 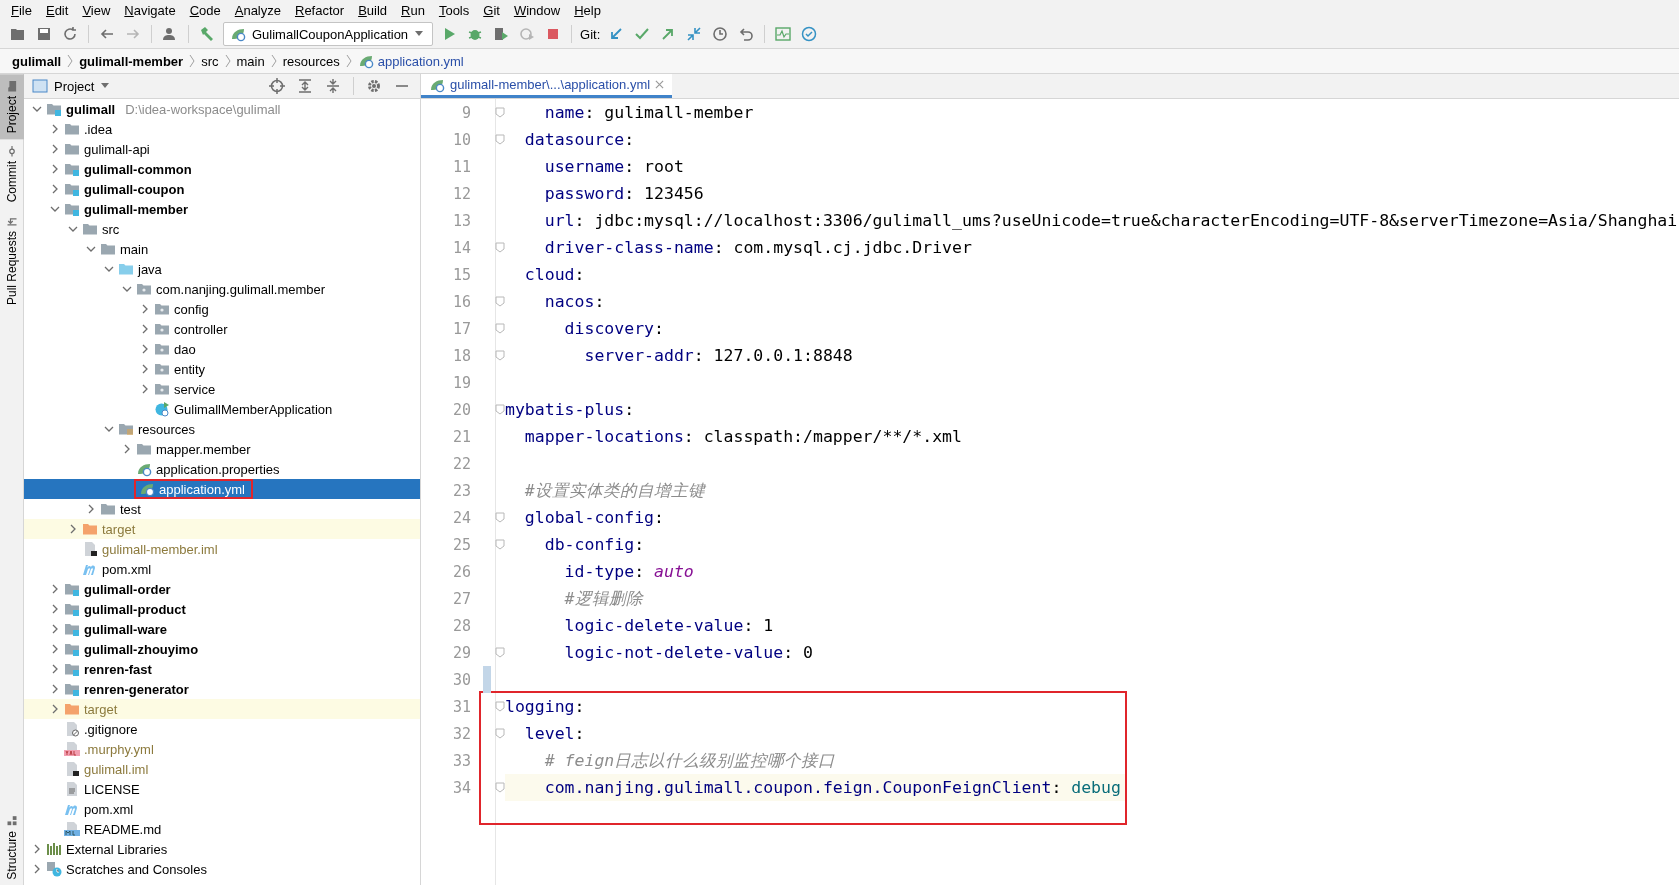 I want to click on tree-item: test, so click(x=222, y=509).